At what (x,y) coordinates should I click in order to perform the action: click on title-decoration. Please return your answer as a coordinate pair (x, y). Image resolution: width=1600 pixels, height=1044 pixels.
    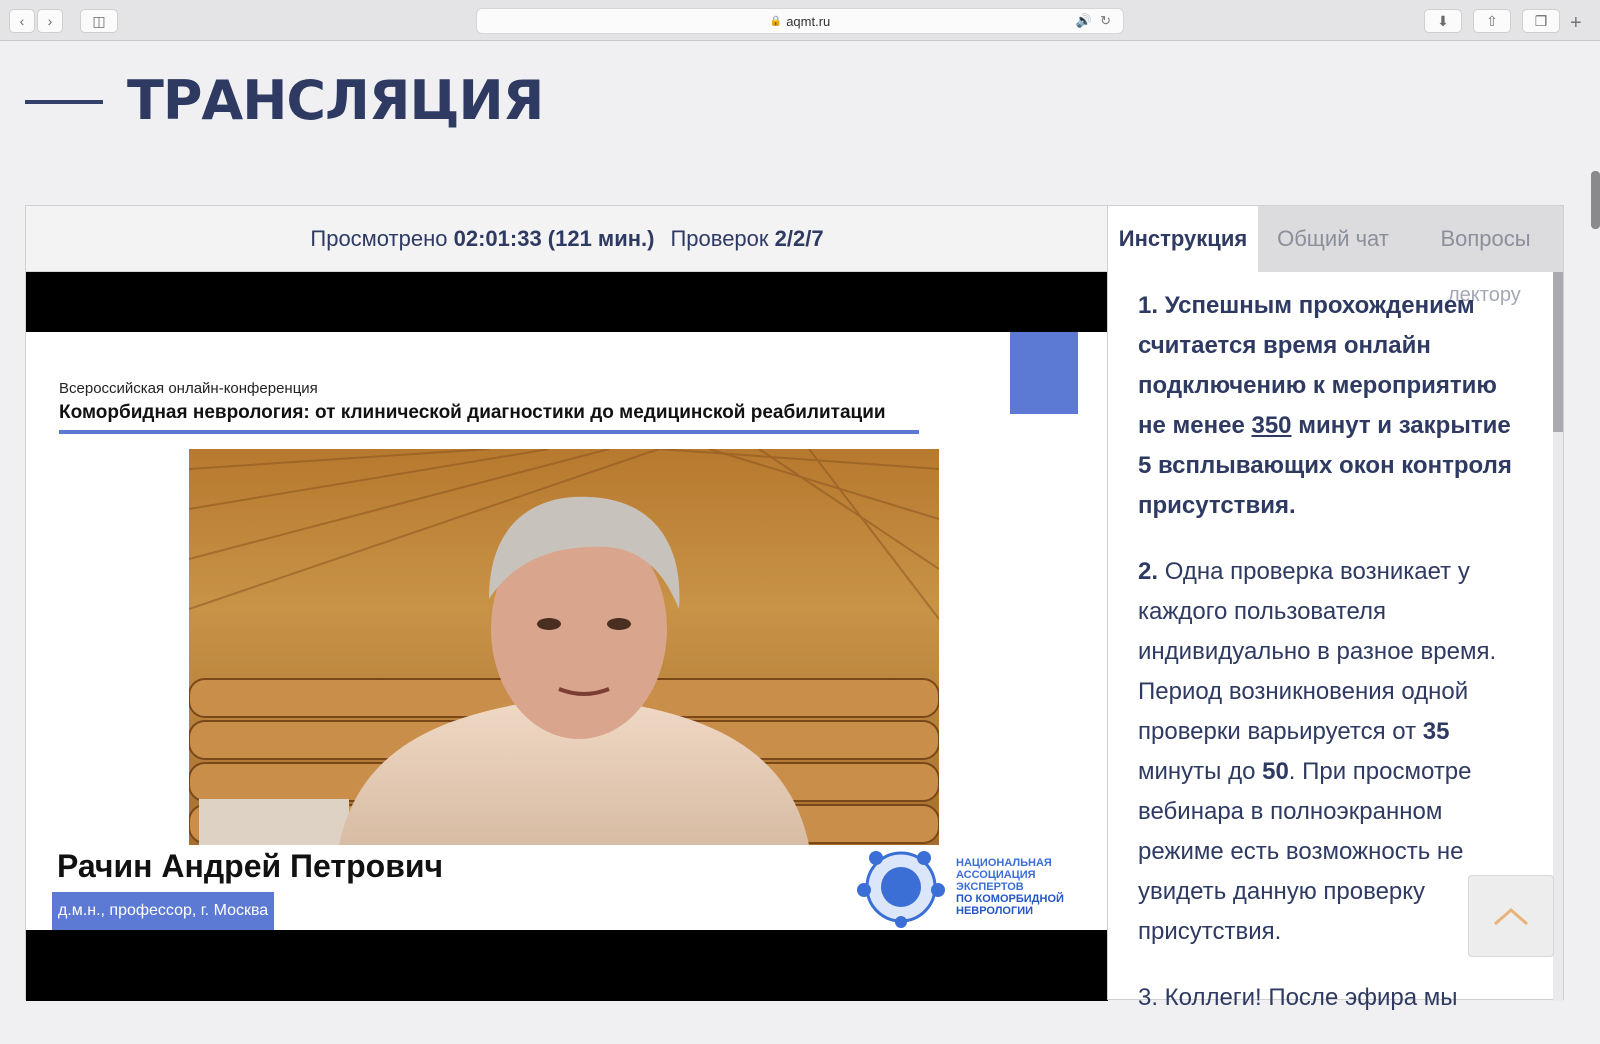
    Looking at the image, I should click on (64, 102).